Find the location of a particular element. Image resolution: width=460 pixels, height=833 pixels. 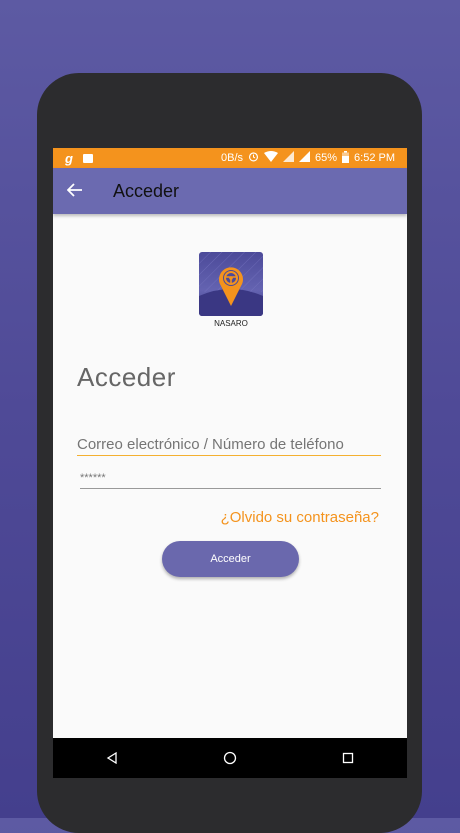

toolbar-title: Acceder is located at coordinates (146, 190).